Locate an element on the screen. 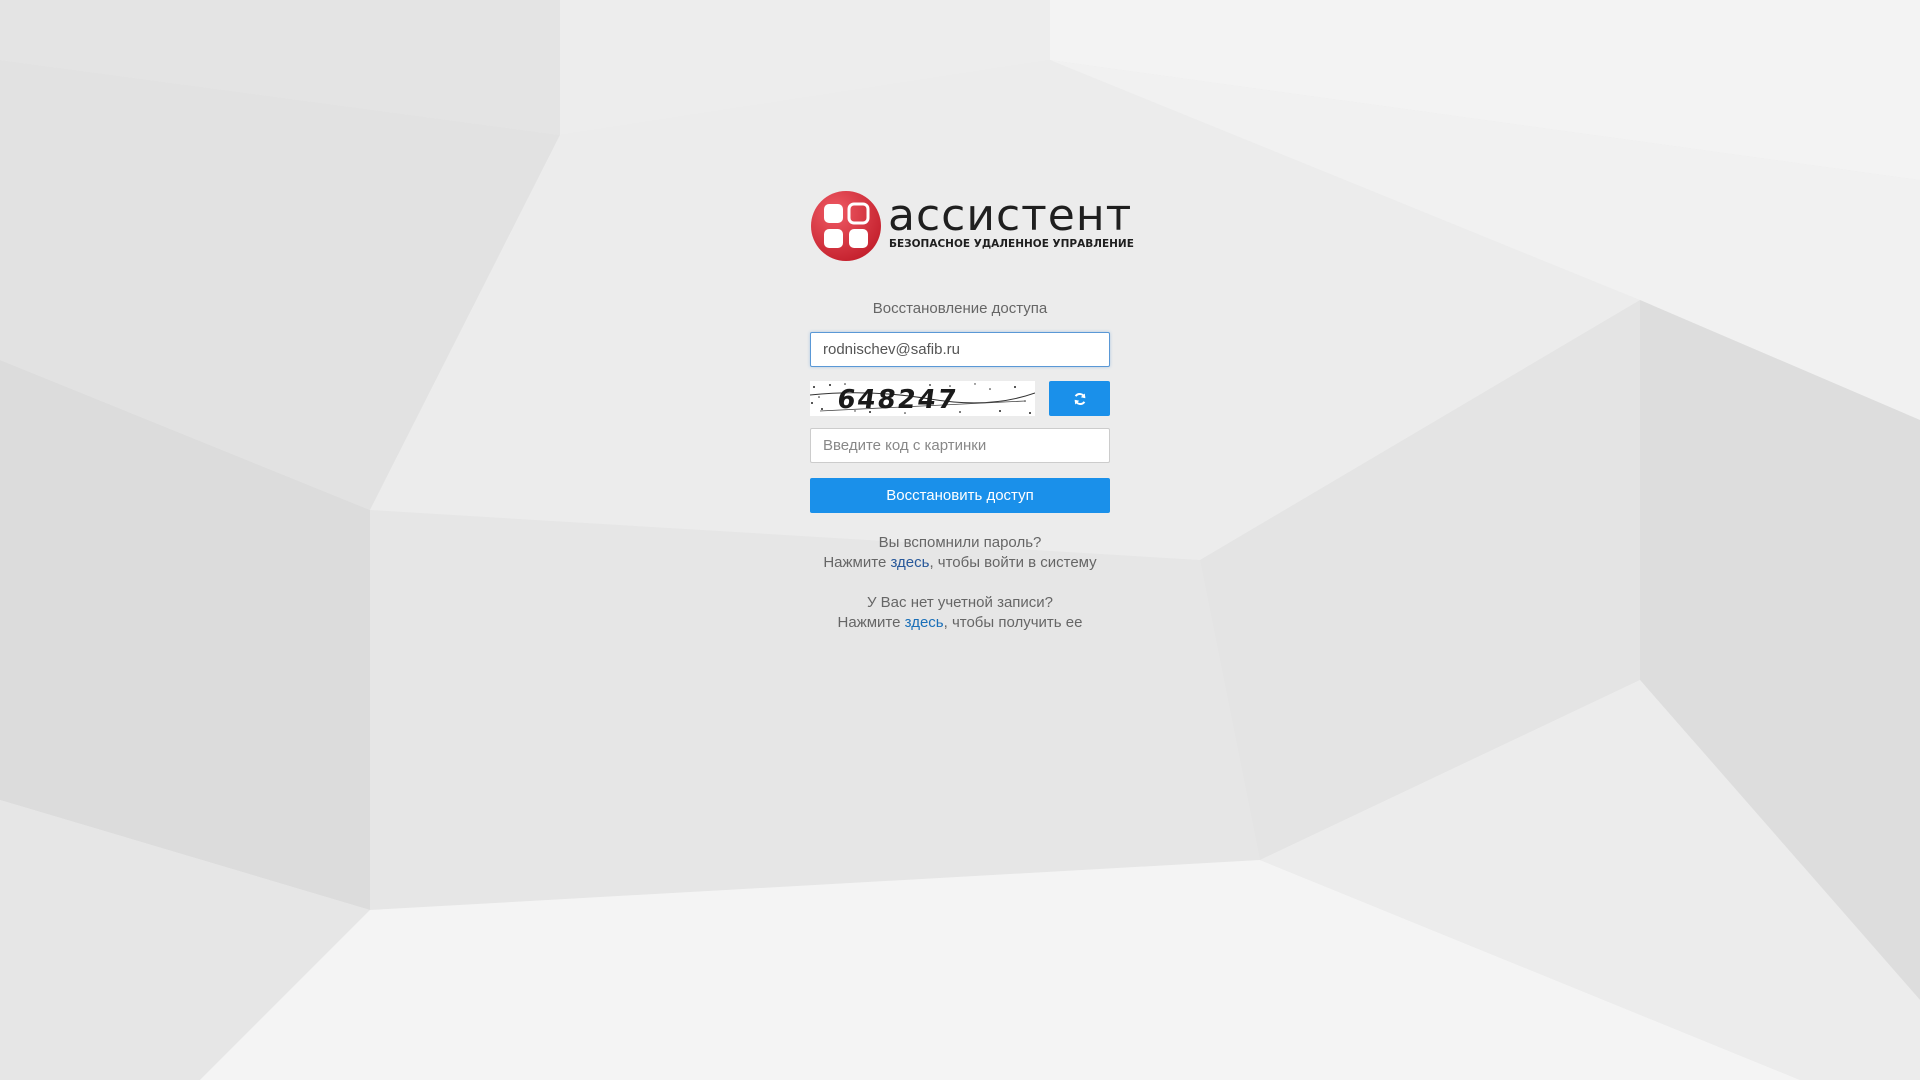  captcha-image: 648247 is located at coordinates (922, 398).